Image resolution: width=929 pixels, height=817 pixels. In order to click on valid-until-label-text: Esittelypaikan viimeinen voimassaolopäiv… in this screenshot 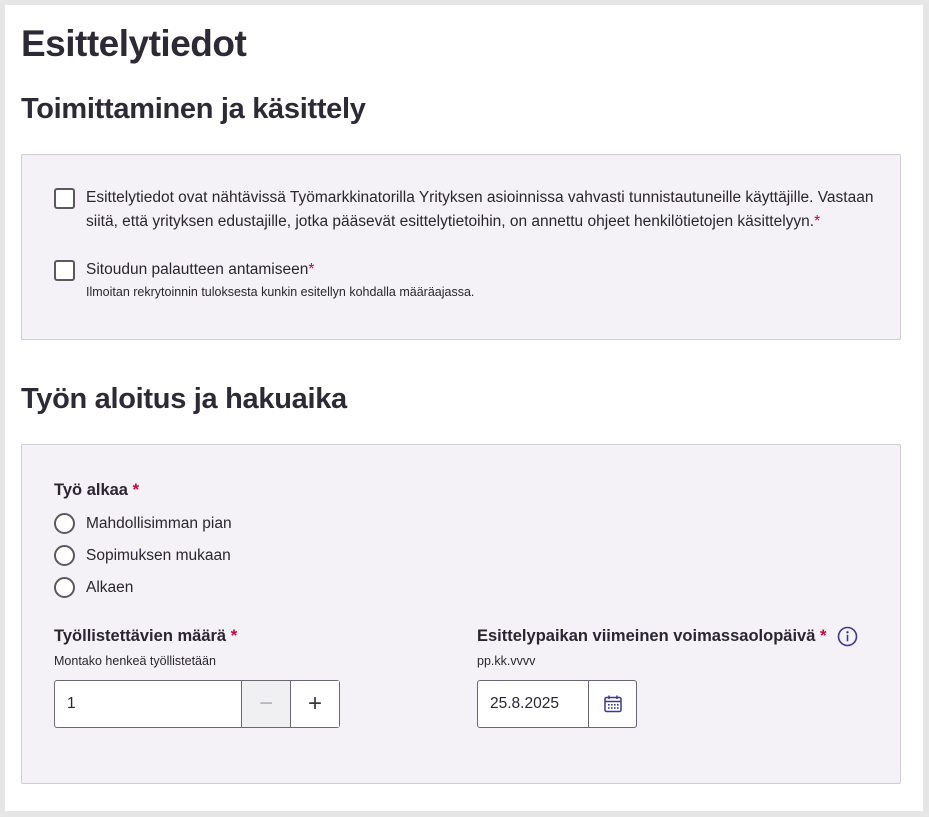, I will do `click(646, 636)`.